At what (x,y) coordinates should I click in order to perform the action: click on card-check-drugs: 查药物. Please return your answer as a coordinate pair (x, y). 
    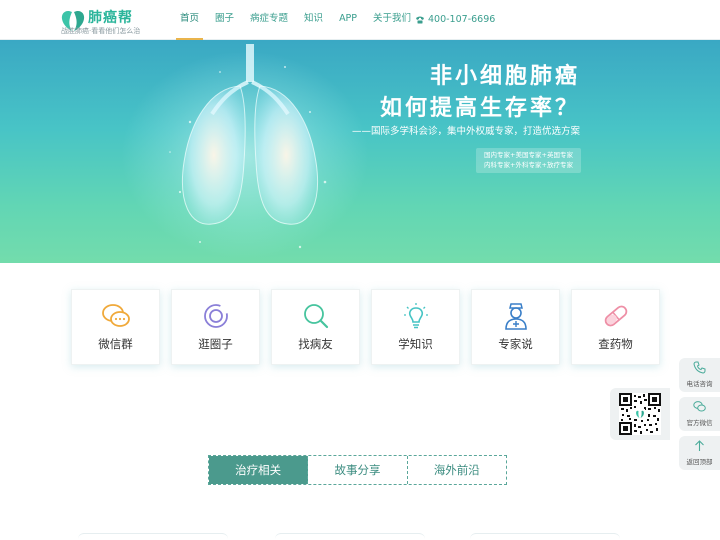
    Looking at the image, I should click on (615, 327).